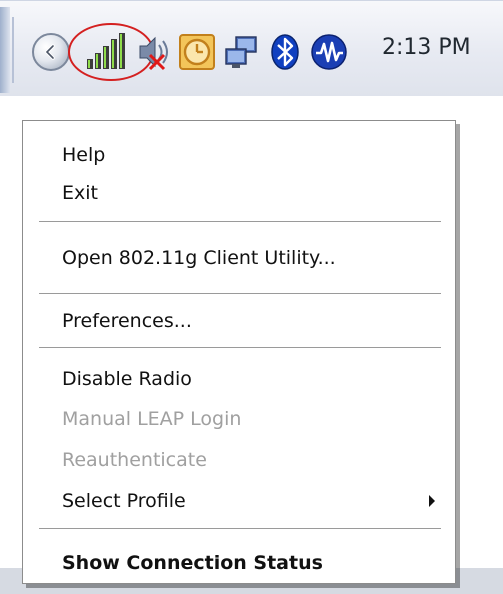 The height and width of the screenshot is (594, 503). I want to click on menu-item-label: Help, so click(84, 155).